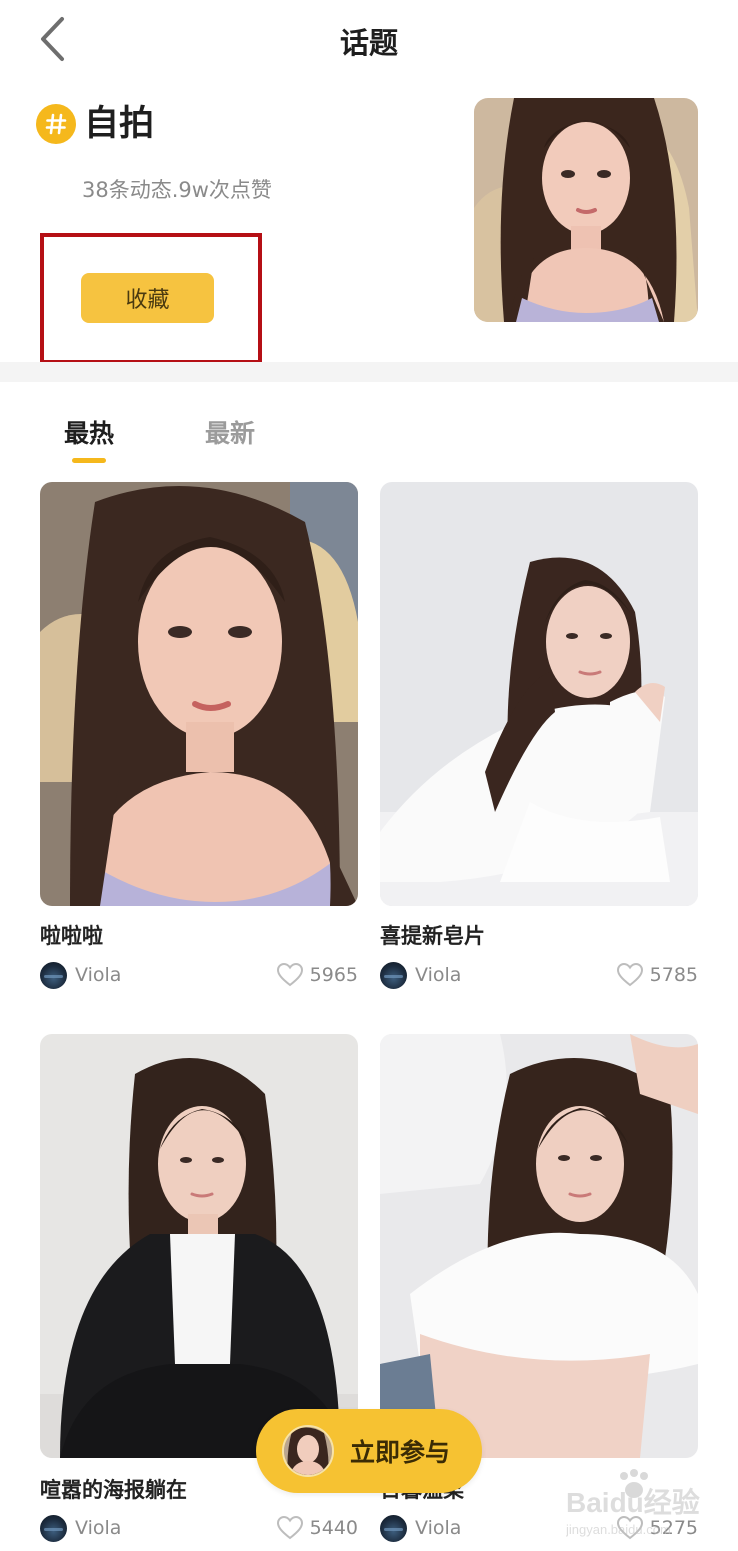 This screenshot has width=738, height=1551. I want to click on like-button: 5785, so click(657, 975).